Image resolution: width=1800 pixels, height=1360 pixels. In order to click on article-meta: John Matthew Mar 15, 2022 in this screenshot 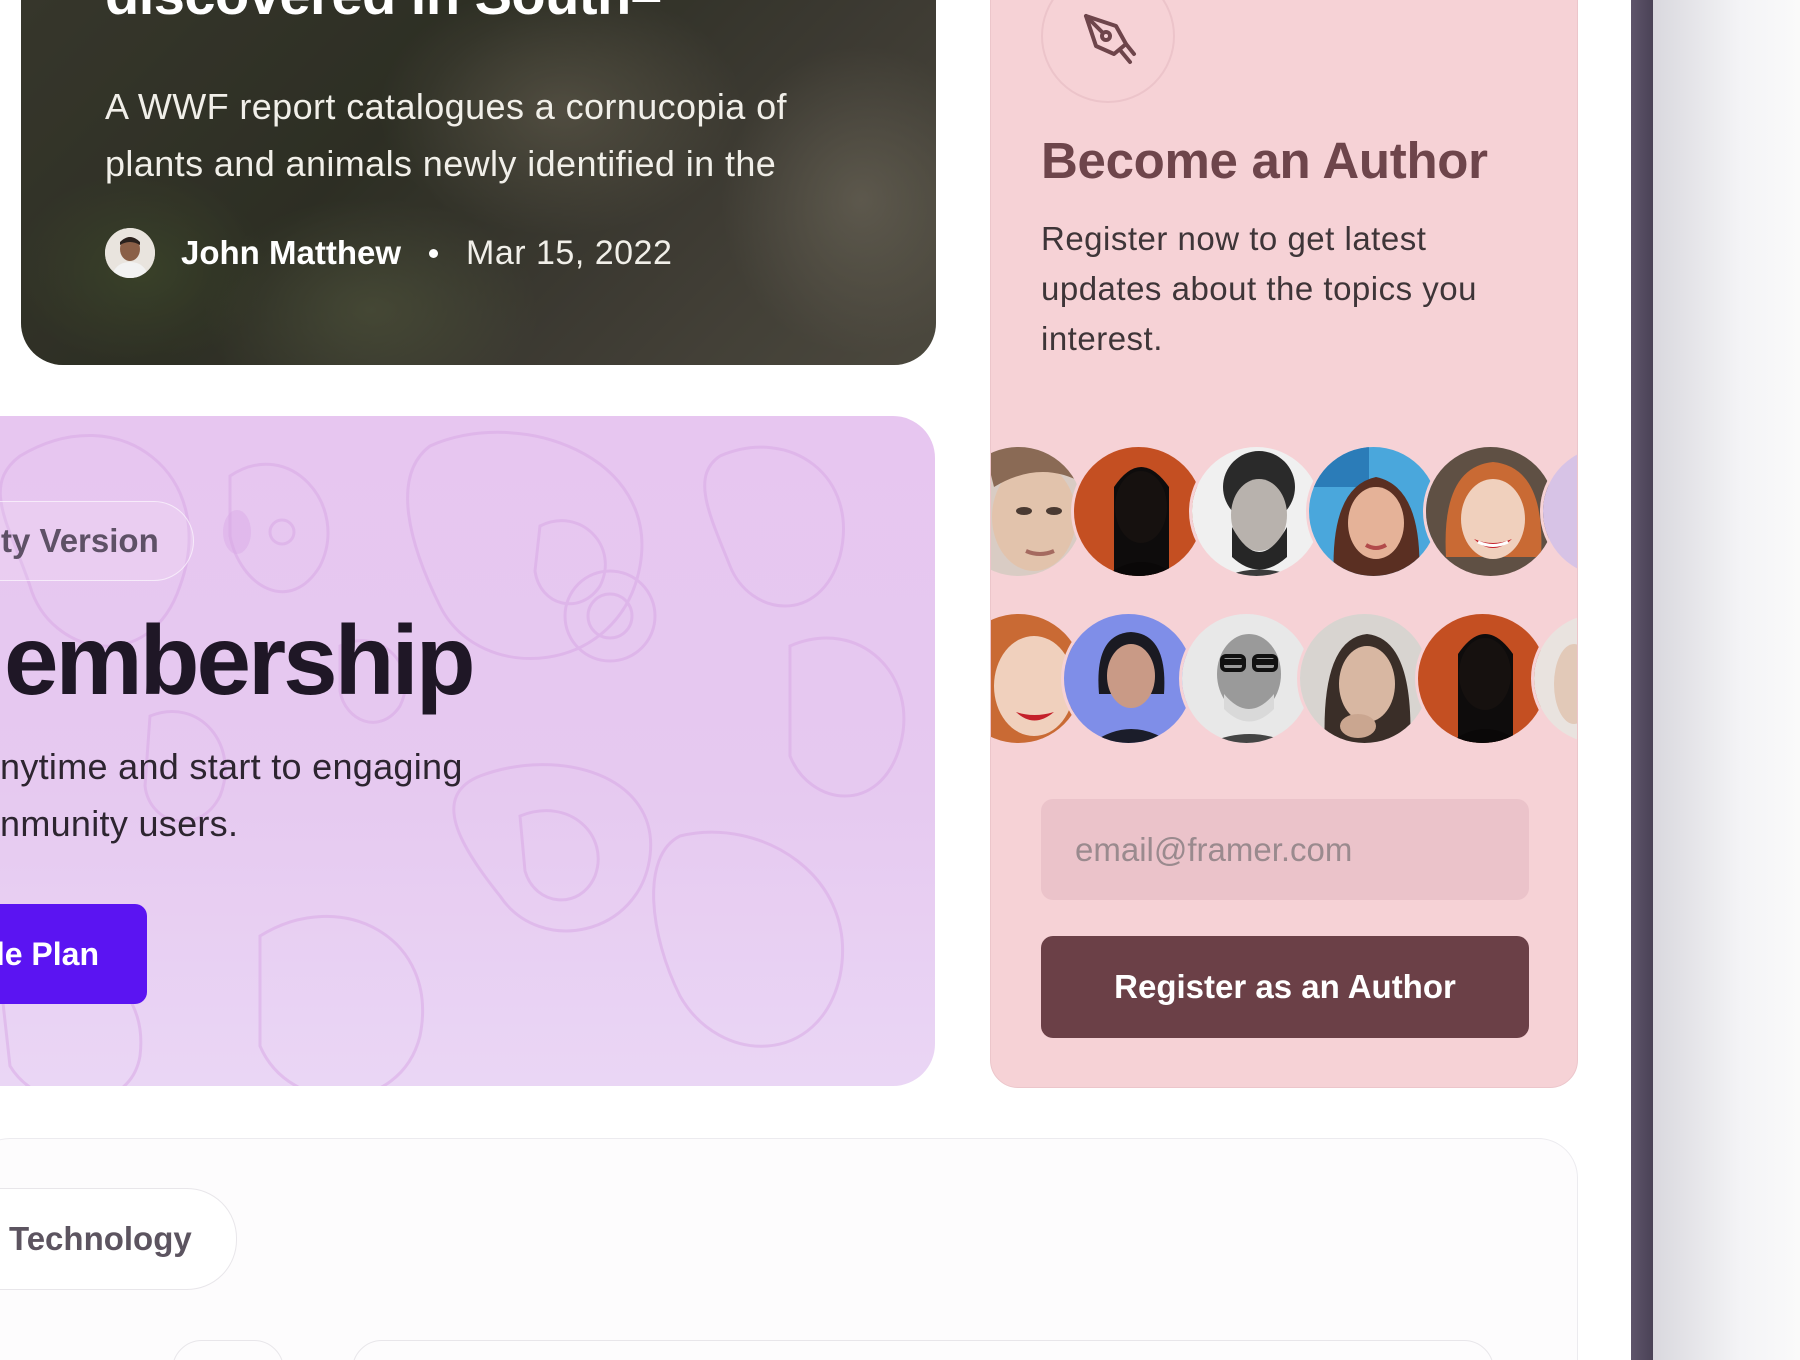, I will do `click(388, 253)`.